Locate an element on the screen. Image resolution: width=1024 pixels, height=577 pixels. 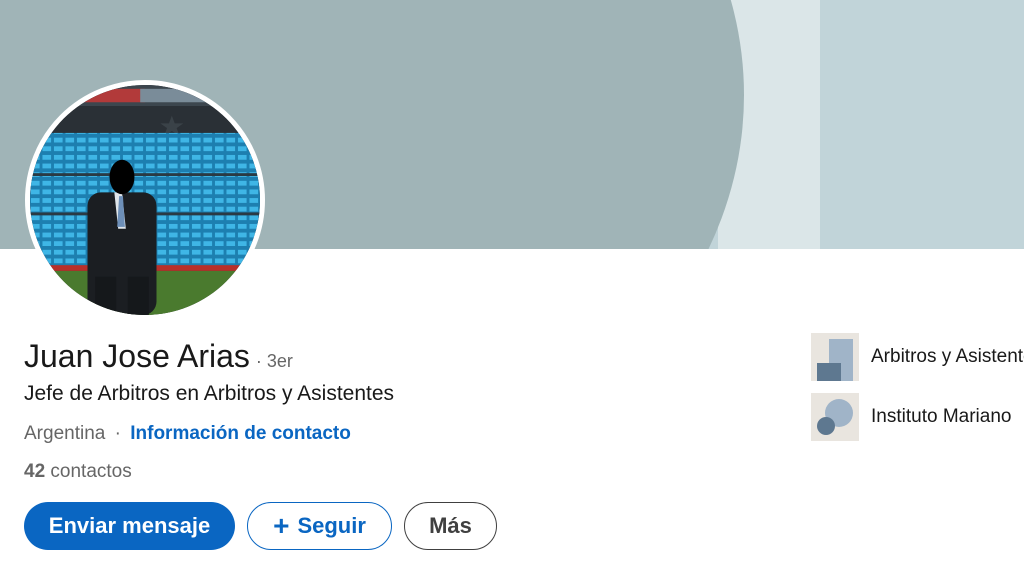
connection-degree: · 3er is located at coordinates (274, 361).